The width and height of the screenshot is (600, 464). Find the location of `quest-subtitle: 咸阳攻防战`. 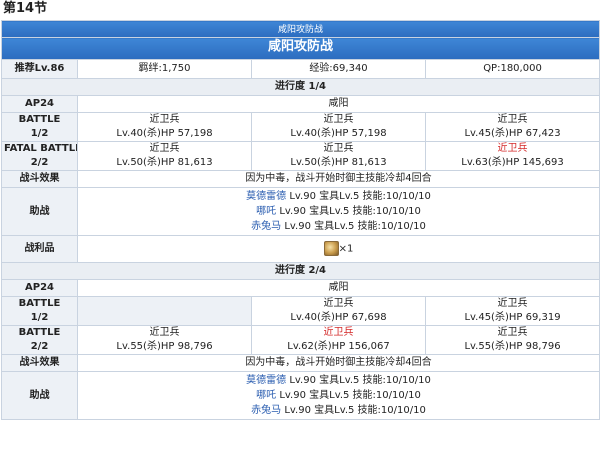

quest-subtitle: 咸阳攻防战 is located at coordinates (300, 29).